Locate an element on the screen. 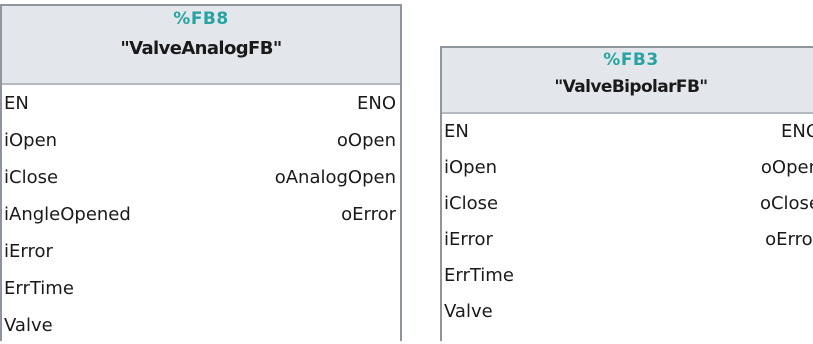  pin-row: iClose oAnalogOpen is located at coordinates (201, 177).